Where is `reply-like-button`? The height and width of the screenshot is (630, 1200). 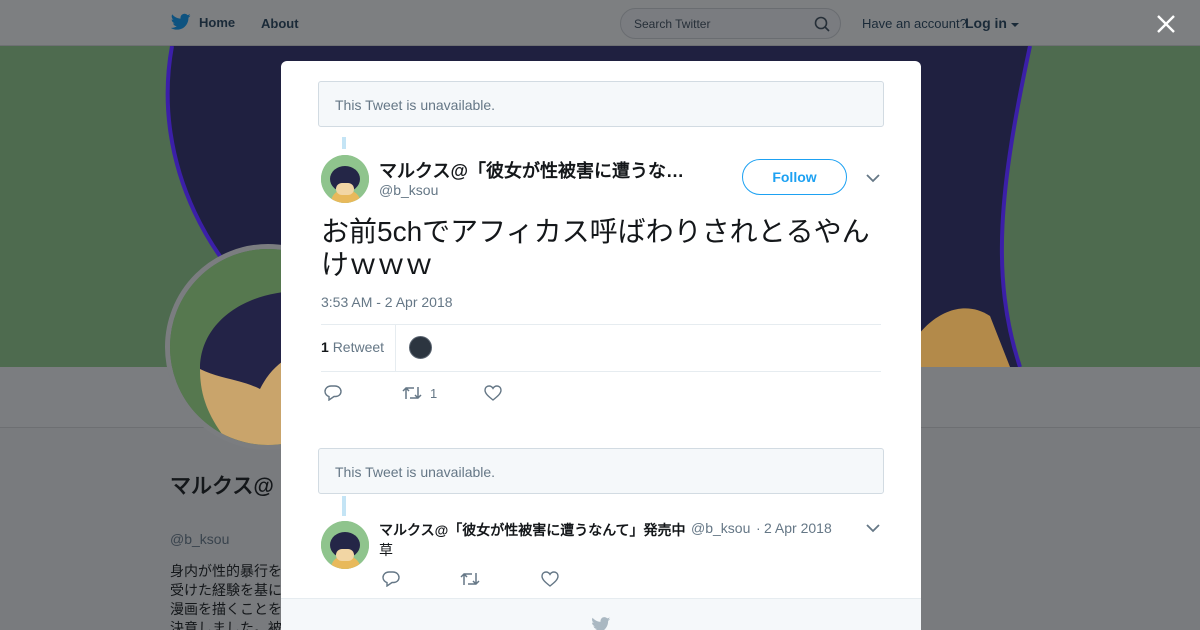
reply-like-button is located at coordinates (550, 579).